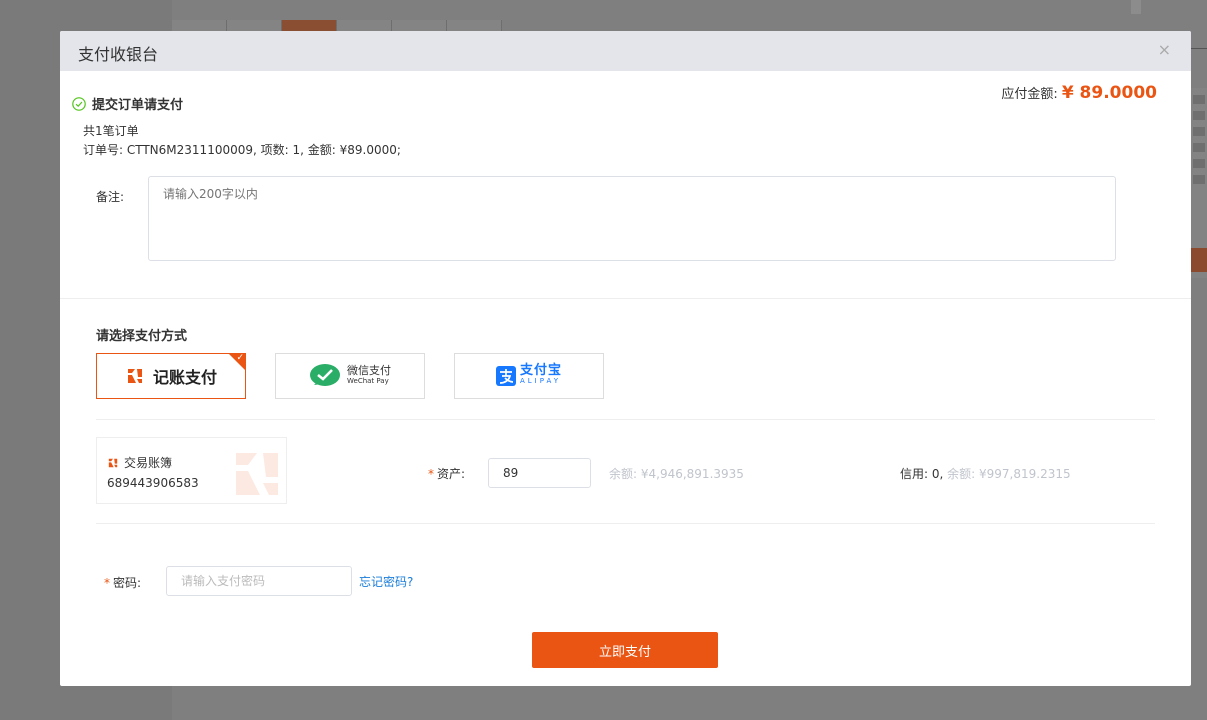 Image resolution: width=1207 pixels, height=720 pixels. Describe the element at coordinates (79, 103) in the screenshot. I see `check-circle-icon` at that location.